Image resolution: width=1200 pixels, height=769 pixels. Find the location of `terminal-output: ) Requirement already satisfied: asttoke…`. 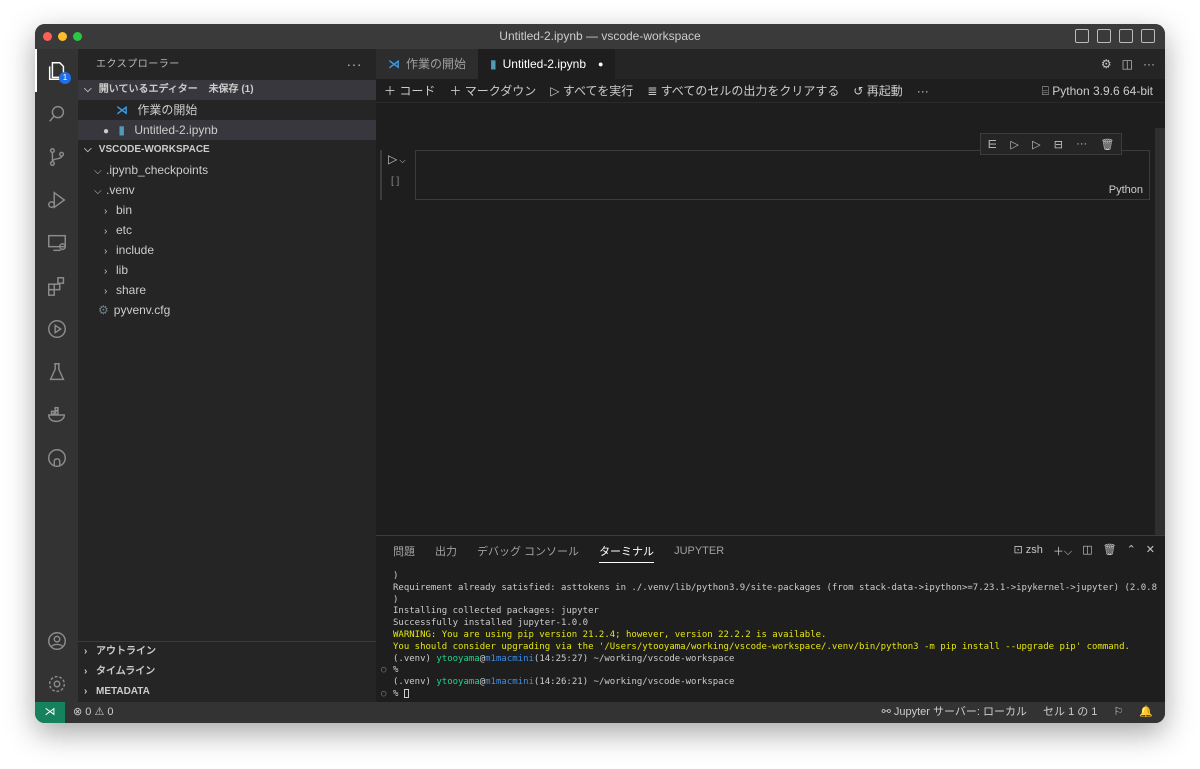

terminal-output: ) Requirement already satisfied: asttoke… is located at coordinates (770, 633).